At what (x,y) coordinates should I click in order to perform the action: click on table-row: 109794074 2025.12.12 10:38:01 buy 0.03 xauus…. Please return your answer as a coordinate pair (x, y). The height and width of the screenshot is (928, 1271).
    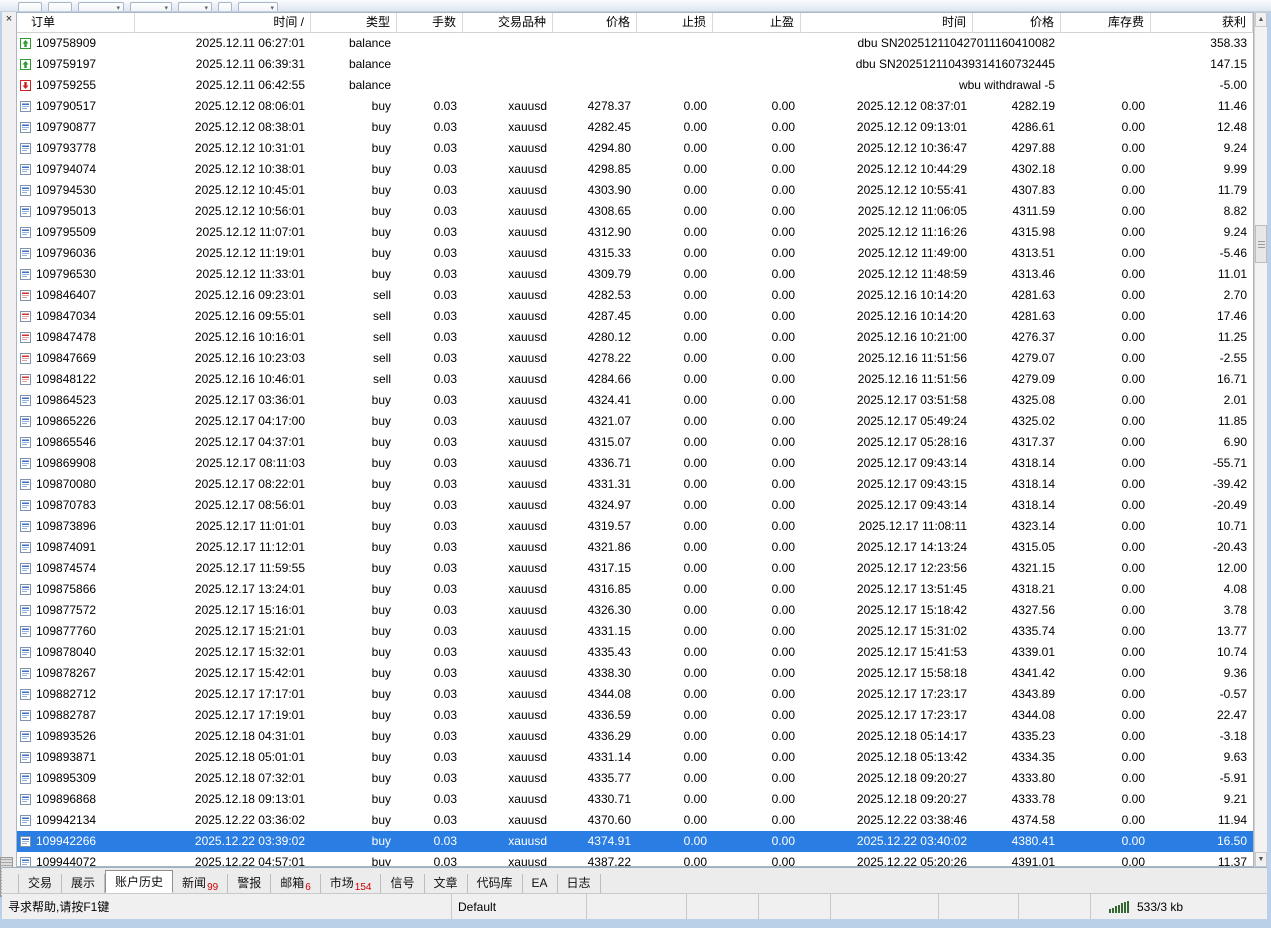
    Looking at the image, I should click on (635, 169).